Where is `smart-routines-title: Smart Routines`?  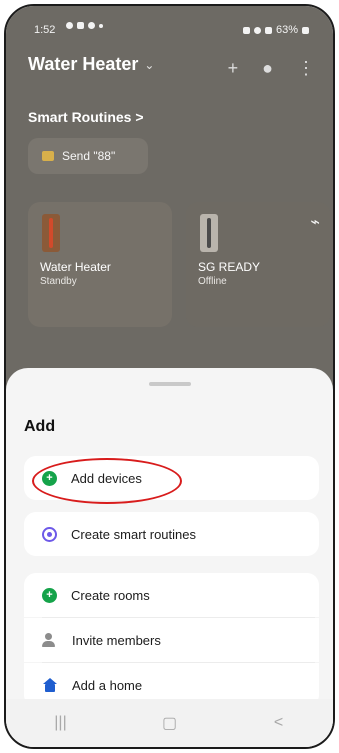
smart-routines-title: Smart Routines is located at coordinates (80, 117).